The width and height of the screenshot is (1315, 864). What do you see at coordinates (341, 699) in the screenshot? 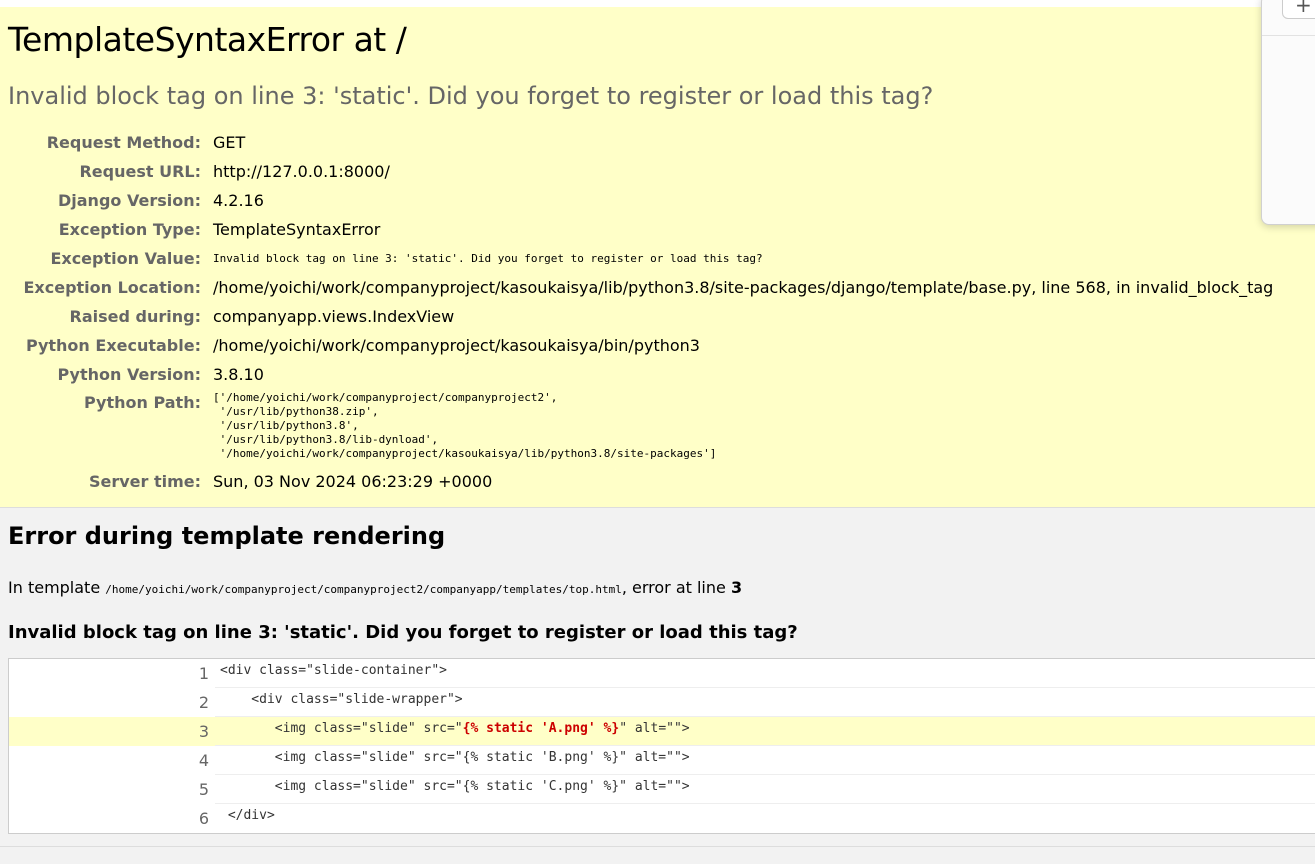
I see `line-code: <div class="slide-wrapper">` at bounding box center [341, 699].